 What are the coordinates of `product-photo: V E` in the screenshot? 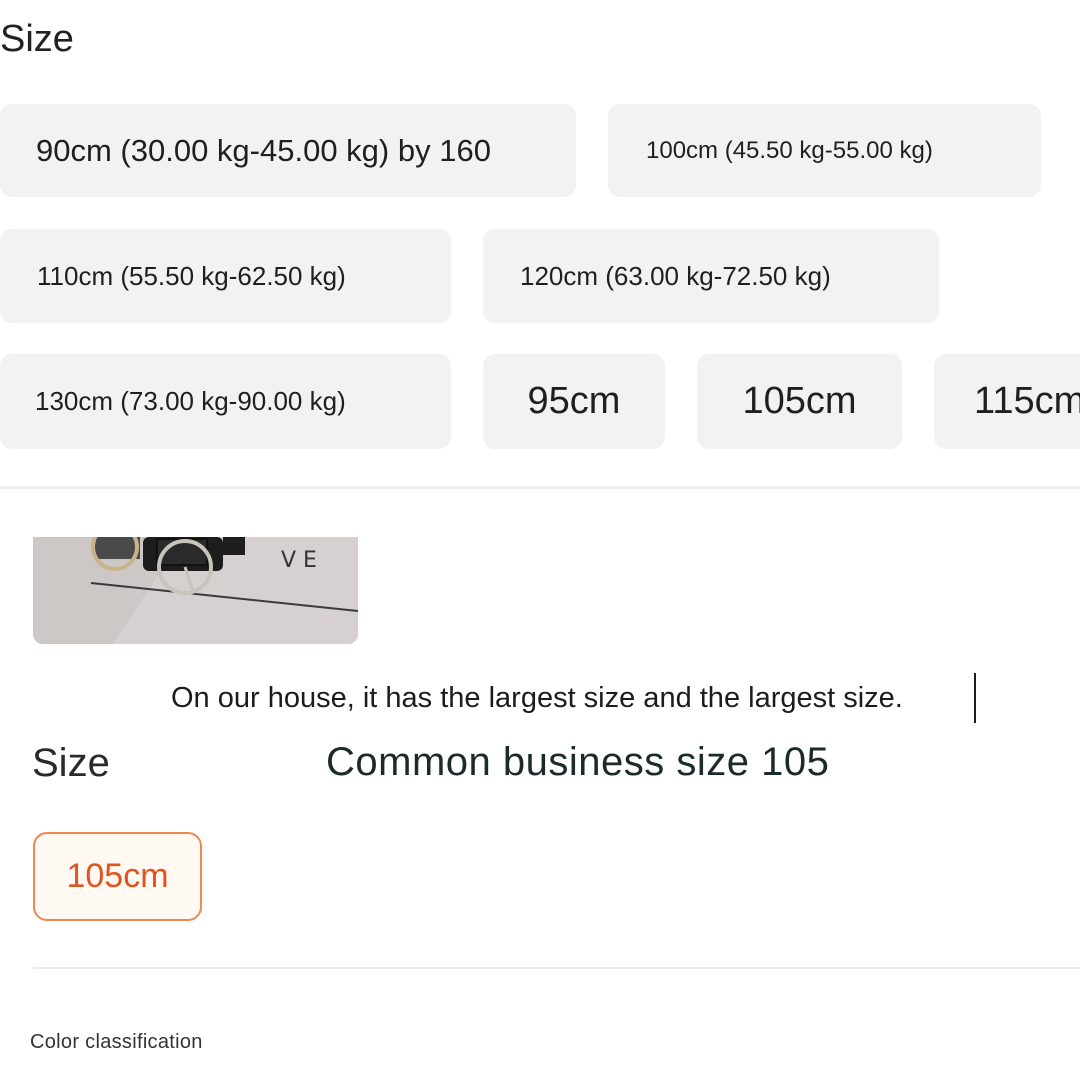 It's located at (195, 590).